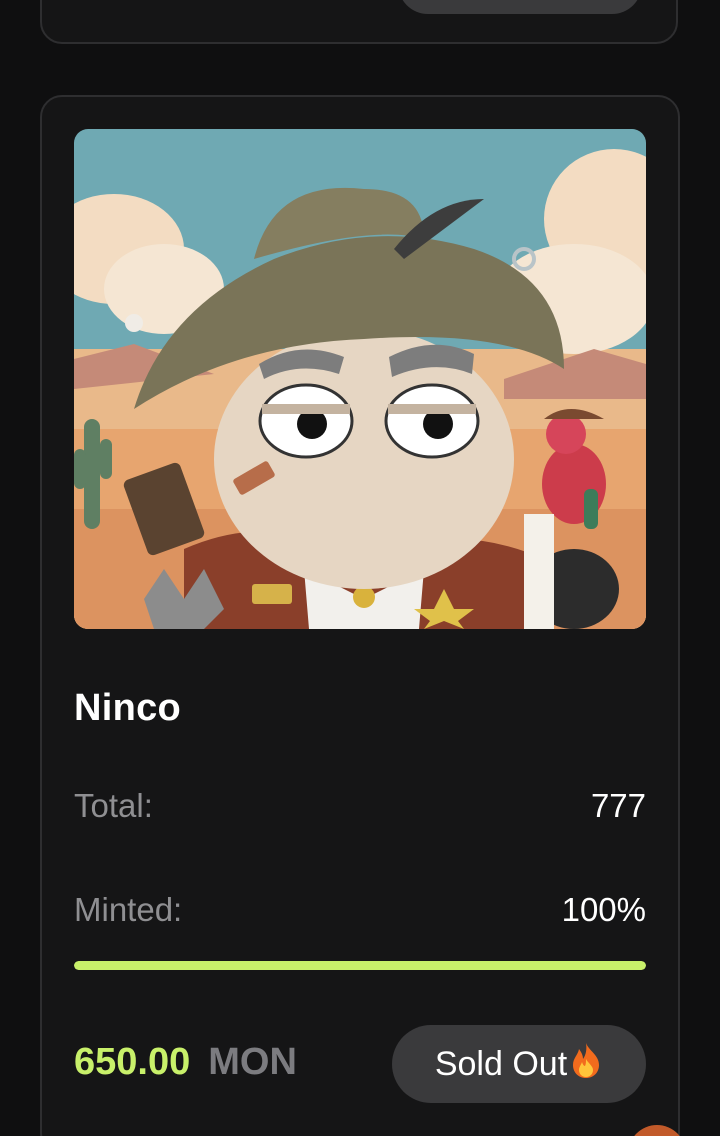  I want to click on mint-price: 650.00 MON, so click(185, 1062).